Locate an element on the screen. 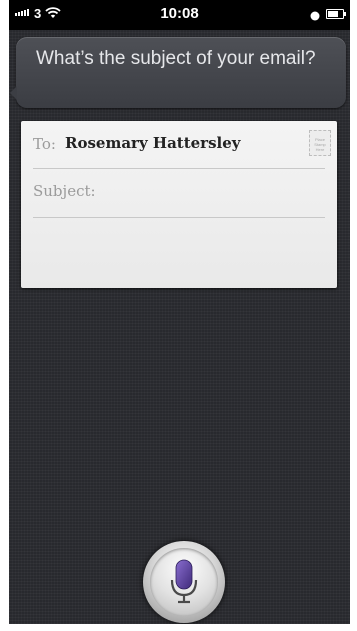 This screenshot has width=357, height=631. to-label: To: is located at coordinates (44, 144).